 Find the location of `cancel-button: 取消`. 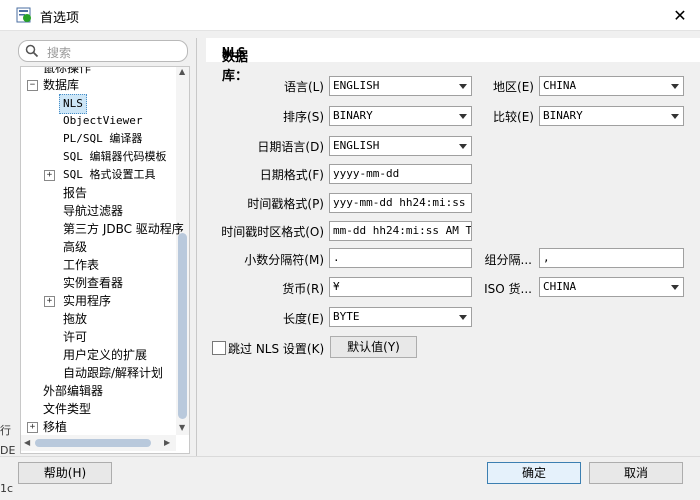

cancel-button: 取消 is located at coordinates (636, 473).